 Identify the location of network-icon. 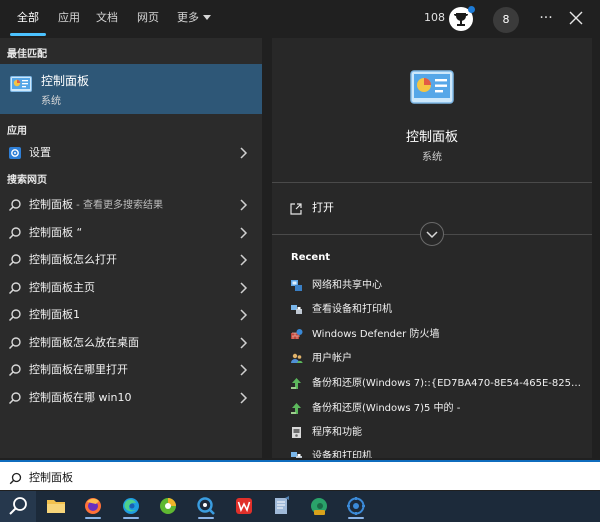
(296, 284).